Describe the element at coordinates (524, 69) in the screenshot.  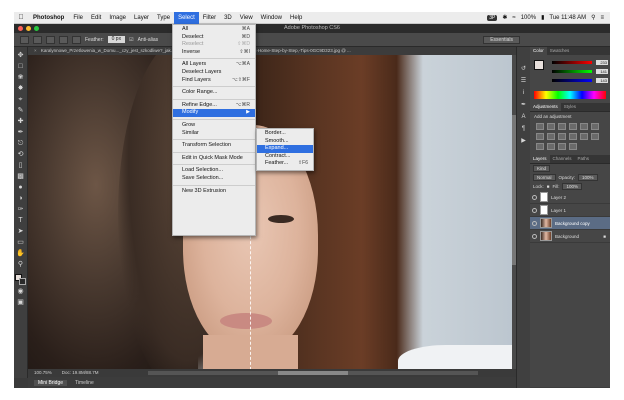
I see `history-panel-icon: ↺` at that location.